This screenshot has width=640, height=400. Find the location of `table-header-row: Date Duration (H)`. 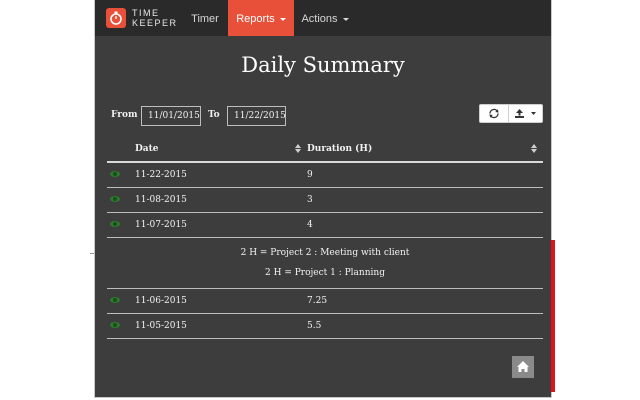

table-header-row: Date Duration (H) is located at coordinates (325, 149).